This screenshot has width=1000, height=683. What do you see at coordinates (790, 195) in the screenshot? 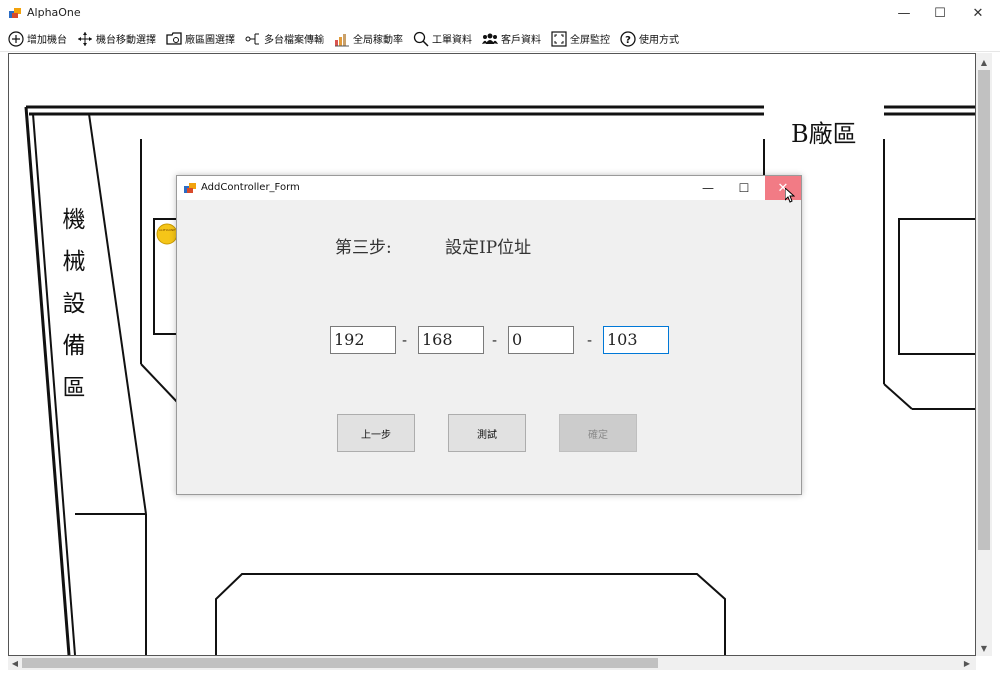
I see `mouse-cursor-icon` at bounding box center [790, 195].